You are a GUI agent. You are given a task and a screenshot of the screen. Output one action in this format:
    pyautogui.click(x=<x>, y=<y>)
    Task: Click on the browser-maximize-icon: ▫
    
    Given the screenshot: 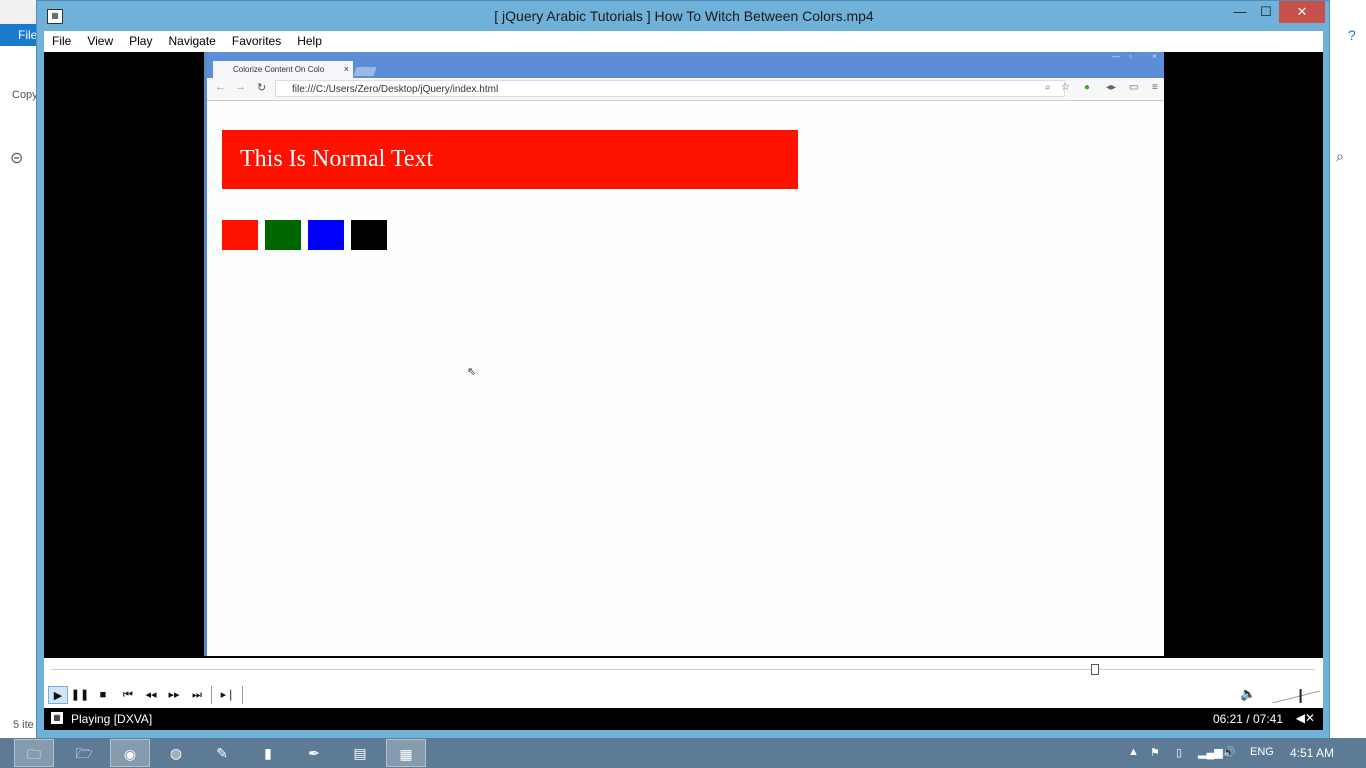 What is the action you would take?
    pyautogui.click(x=1130, y=56)
    